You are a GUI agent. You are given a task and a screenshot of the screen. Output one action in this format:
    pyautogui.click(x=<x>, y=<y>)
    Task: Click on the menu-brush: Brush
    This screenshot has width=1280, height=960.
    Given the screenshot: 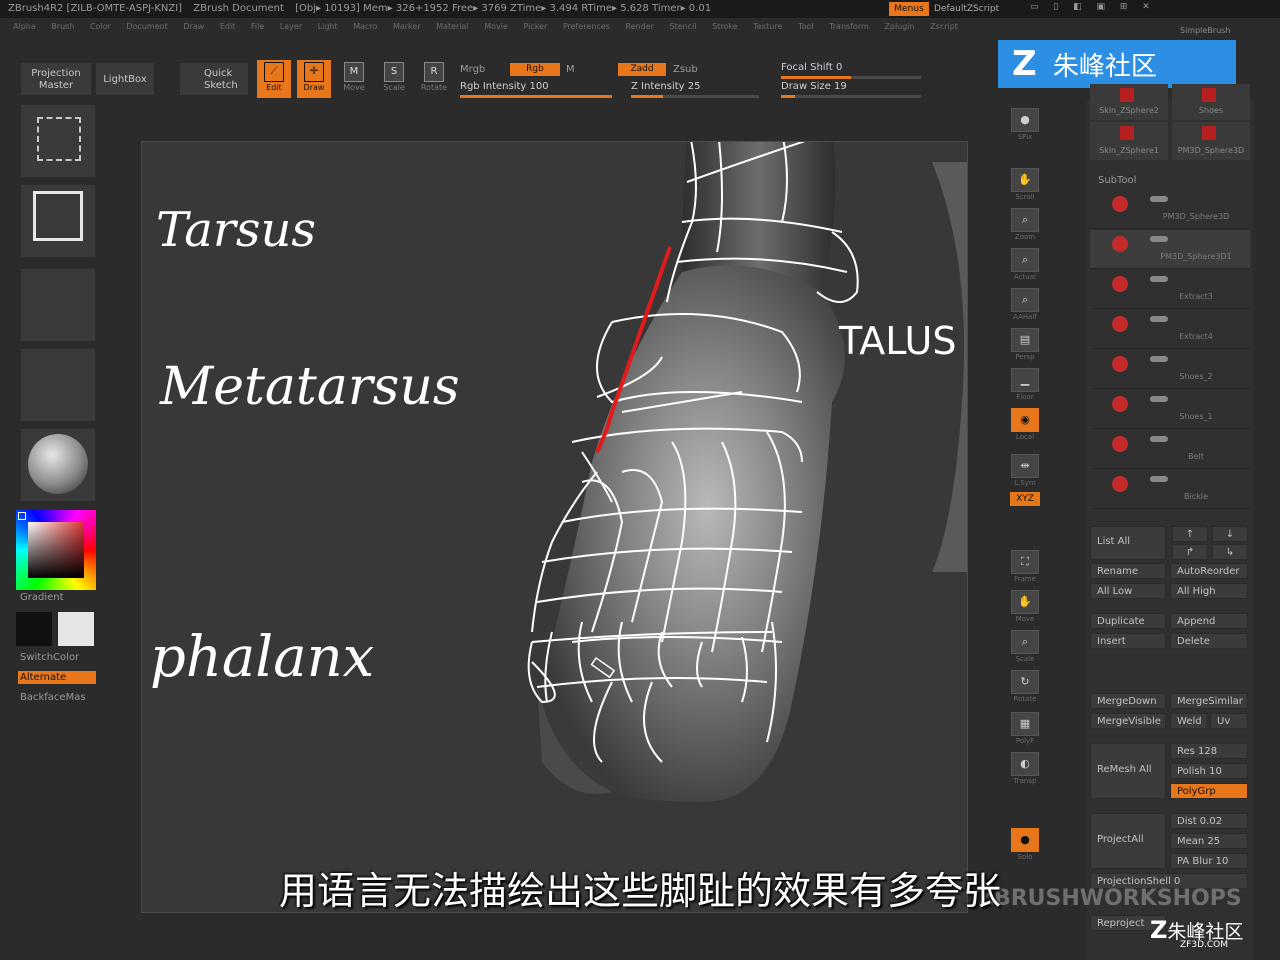 What is the action you would take?
    pyautogui.click(x=62, y=26)
    